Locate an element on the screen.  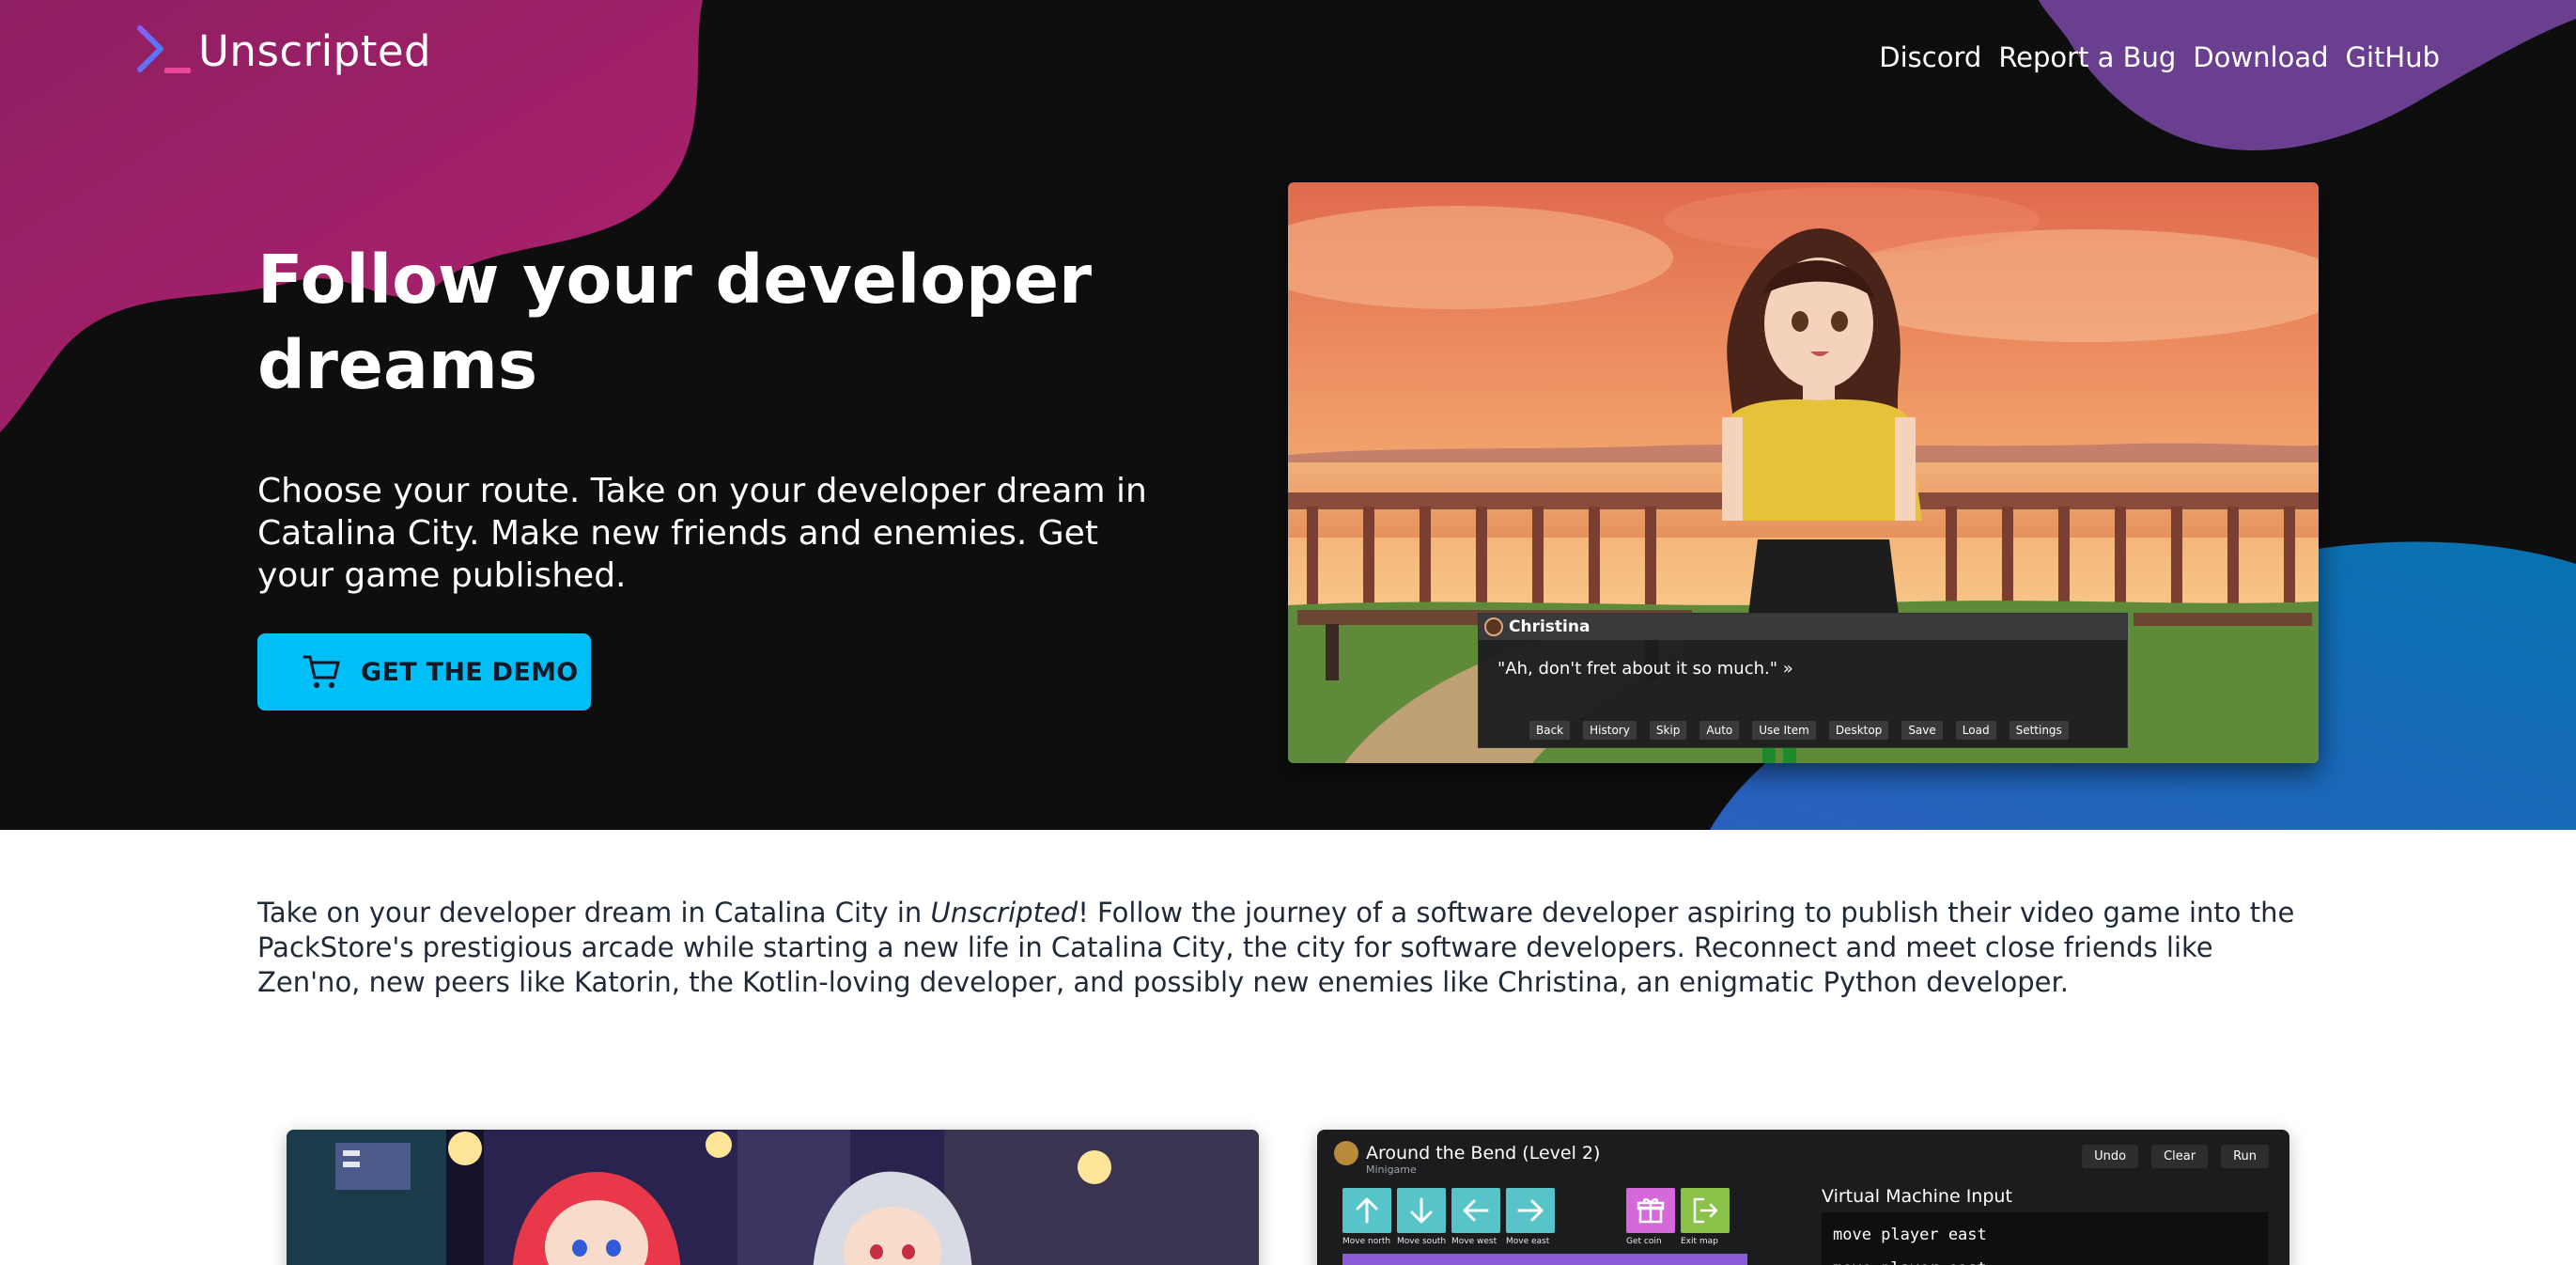
arrow-left-icon is located at coordinates (1476, 1211).